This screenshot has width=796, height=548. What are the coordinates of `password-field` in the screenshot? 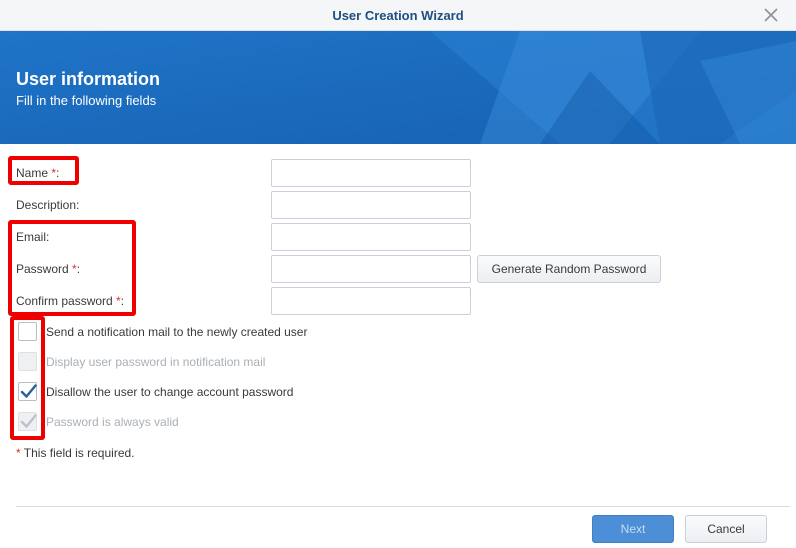 It's located at (371, 269).